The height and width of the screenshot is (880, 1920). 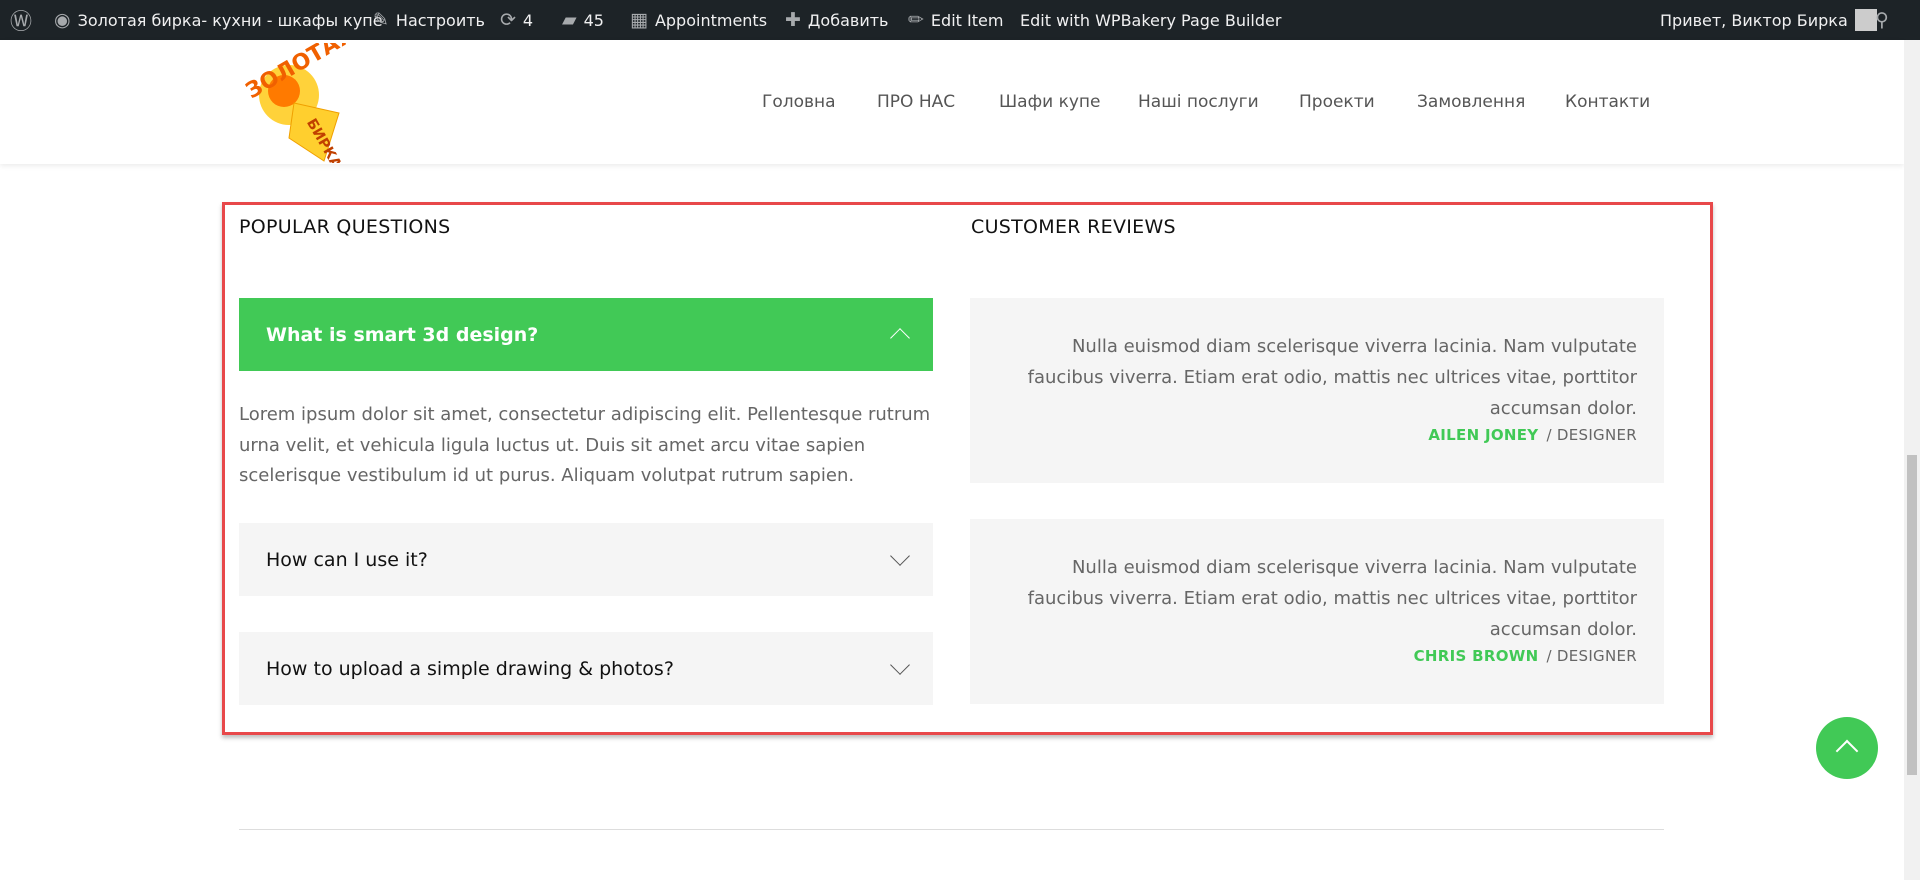 I want to click on add-new-link: ✚ Добавить, so click(x=836, y=20).